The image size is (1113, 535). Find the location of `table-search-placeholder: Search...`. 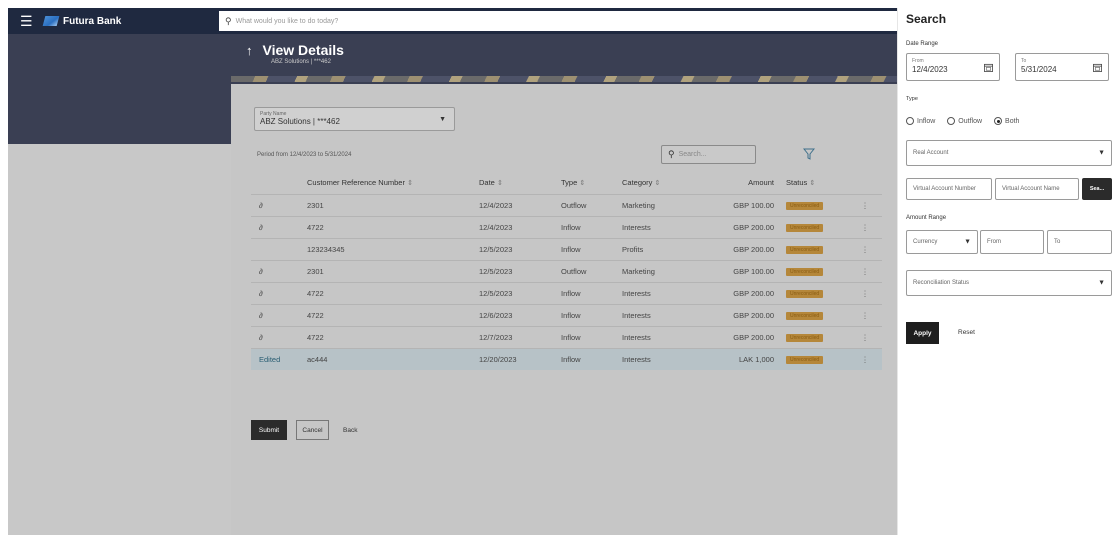

table-search-placeholder: Search... is located at coordinates (692, 154).